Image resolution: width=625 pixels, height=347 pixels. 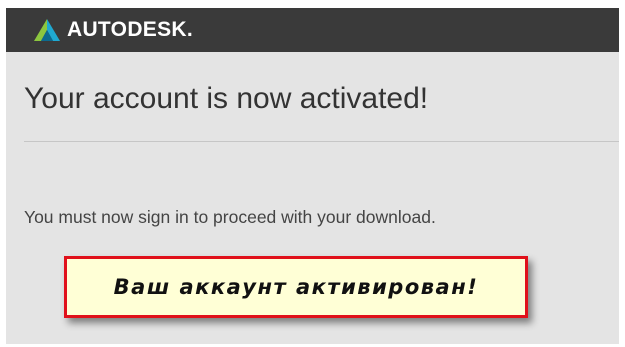 I want to click on autodesk-logo-icon, so click(x=47, y=30).